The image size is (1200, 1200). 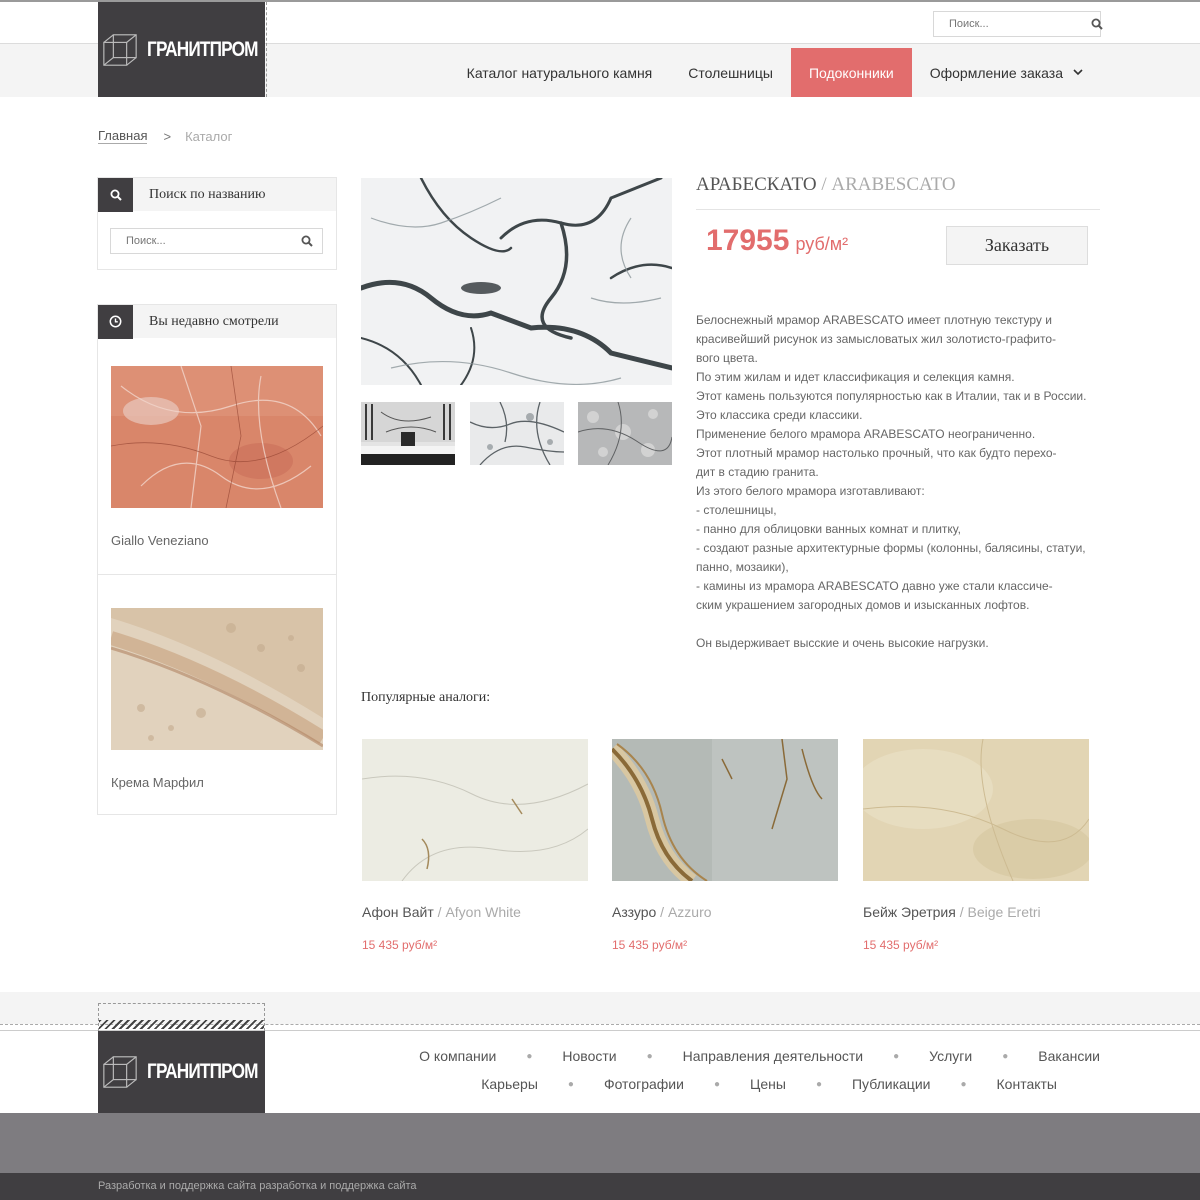 I want to click on menu-item-label: Оформление заказа, so click(x=996, y=72).